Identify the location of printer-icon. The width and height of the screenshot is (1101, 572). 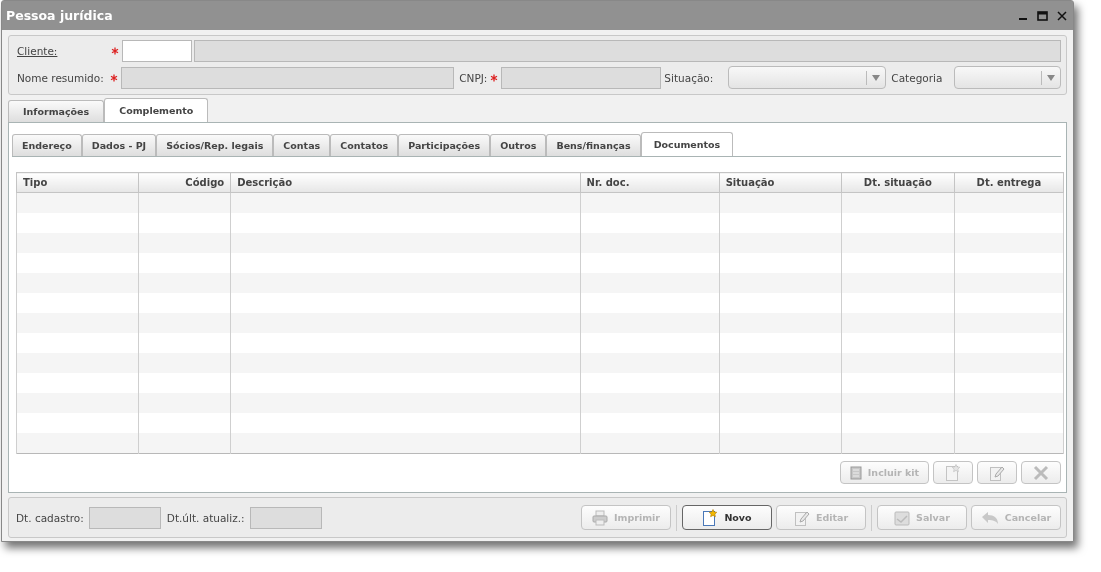
(600, 517).